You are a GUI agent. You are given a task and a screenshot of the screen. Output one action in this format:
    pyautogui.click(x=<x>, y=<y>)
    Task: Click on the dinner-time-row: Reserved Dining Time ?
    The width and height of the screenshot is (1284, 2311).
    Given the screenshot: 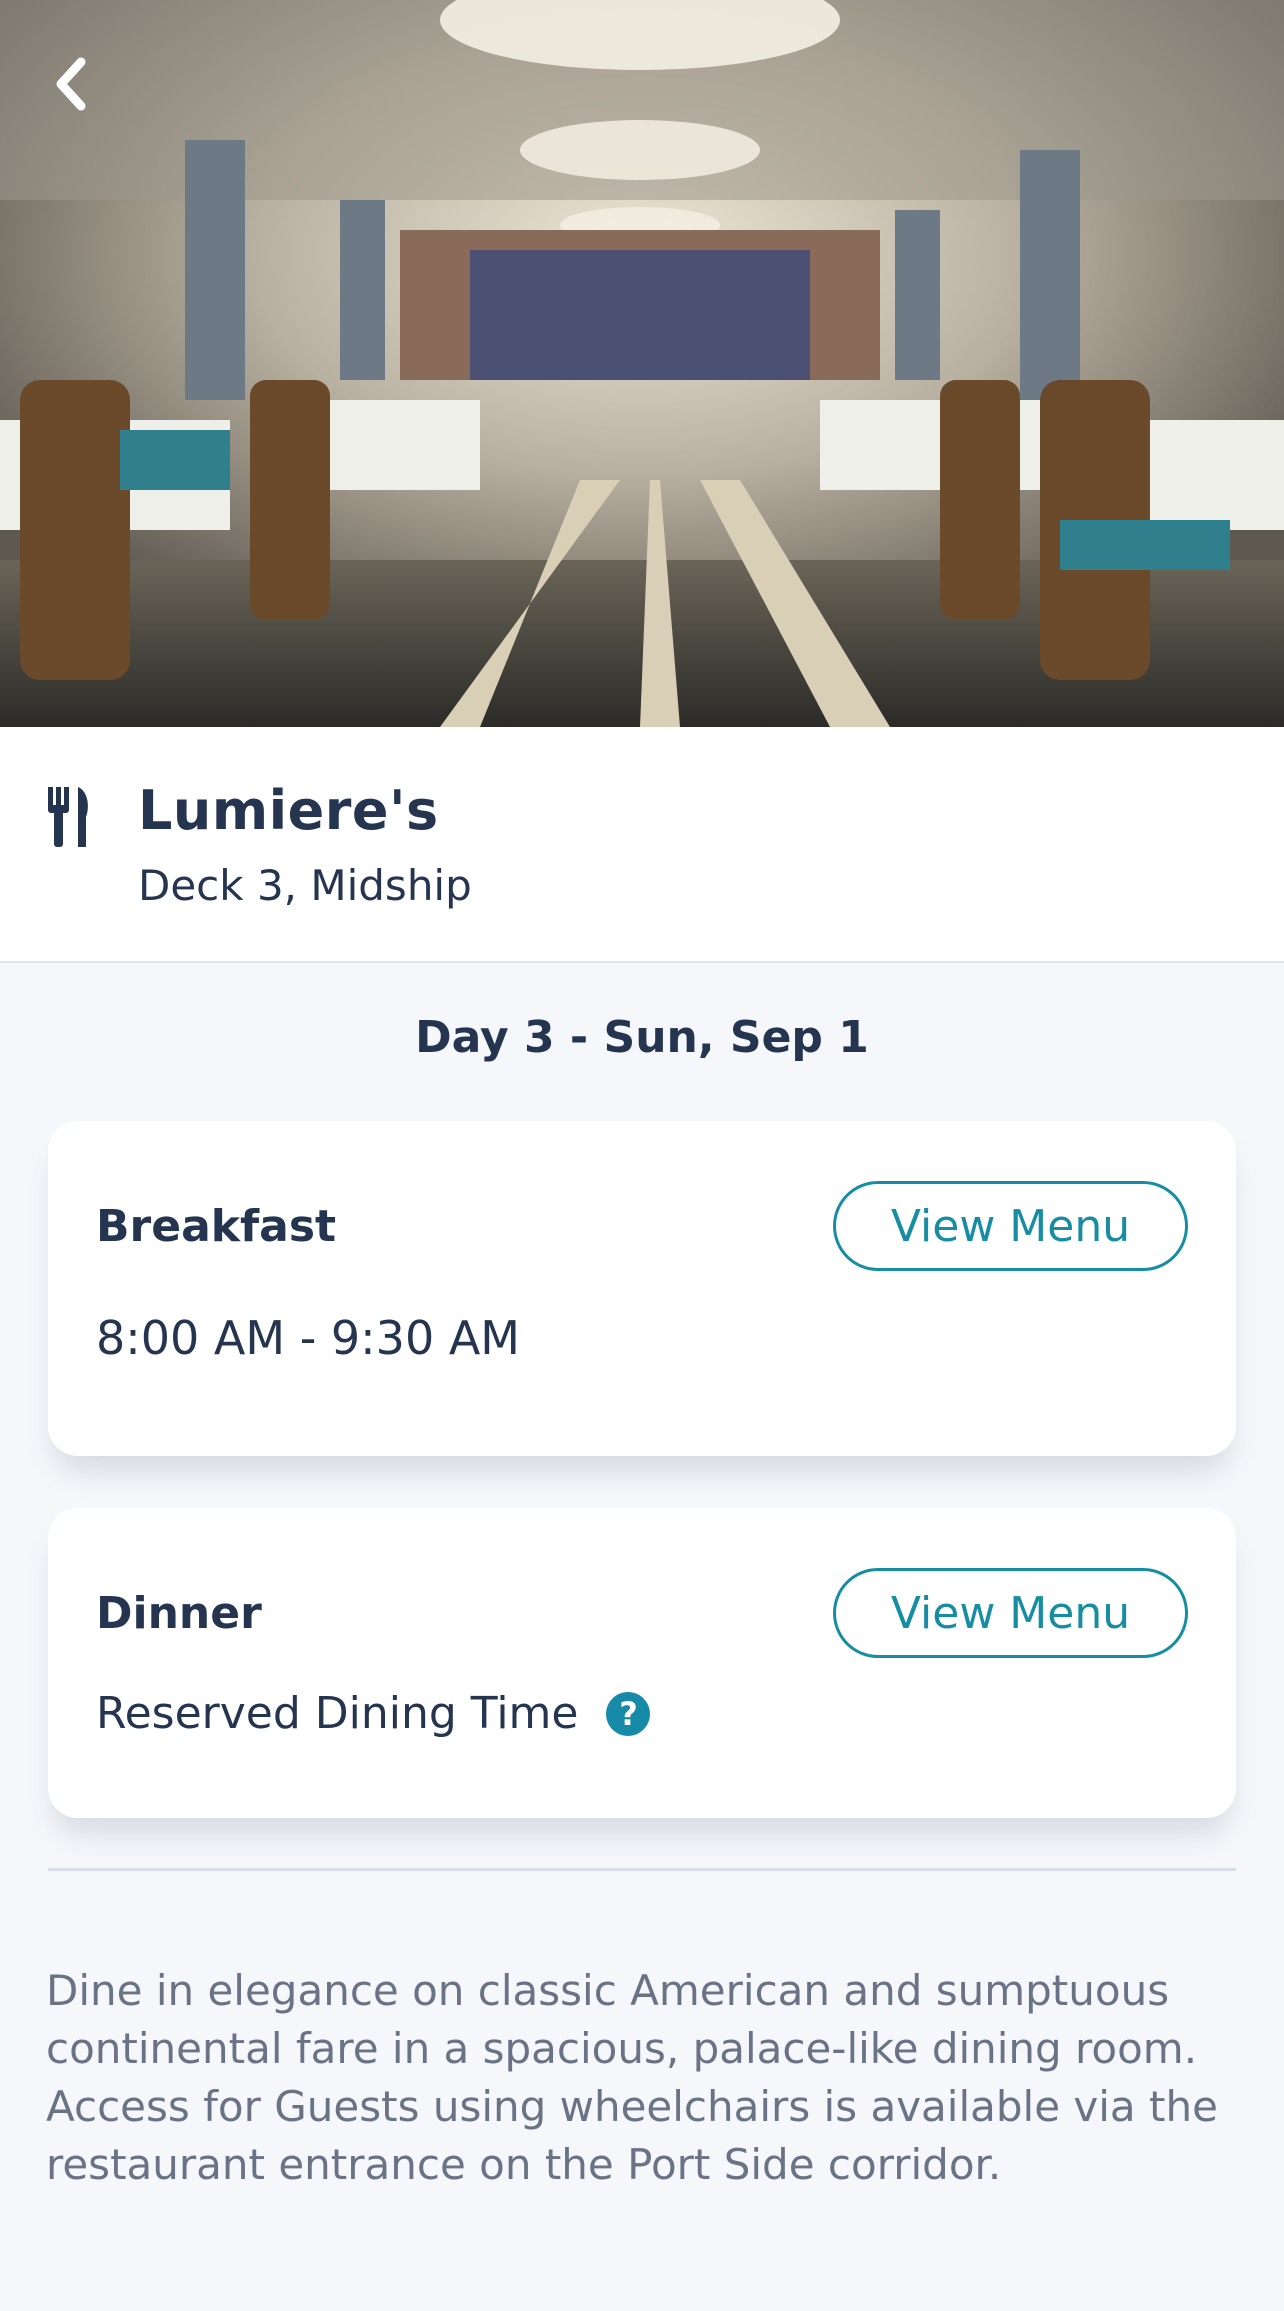 What is the action you would take?
    pyautogui.click(x=373, y=1713)
    